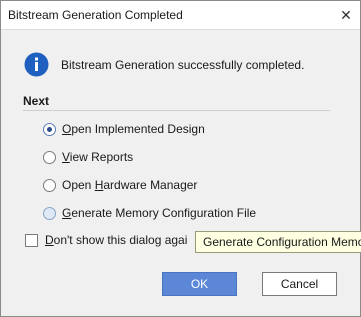  Describe the element at coordinates (95, 15) in the screenshot. I see `dialog-title: Bitstream Generation Completed` at that location.